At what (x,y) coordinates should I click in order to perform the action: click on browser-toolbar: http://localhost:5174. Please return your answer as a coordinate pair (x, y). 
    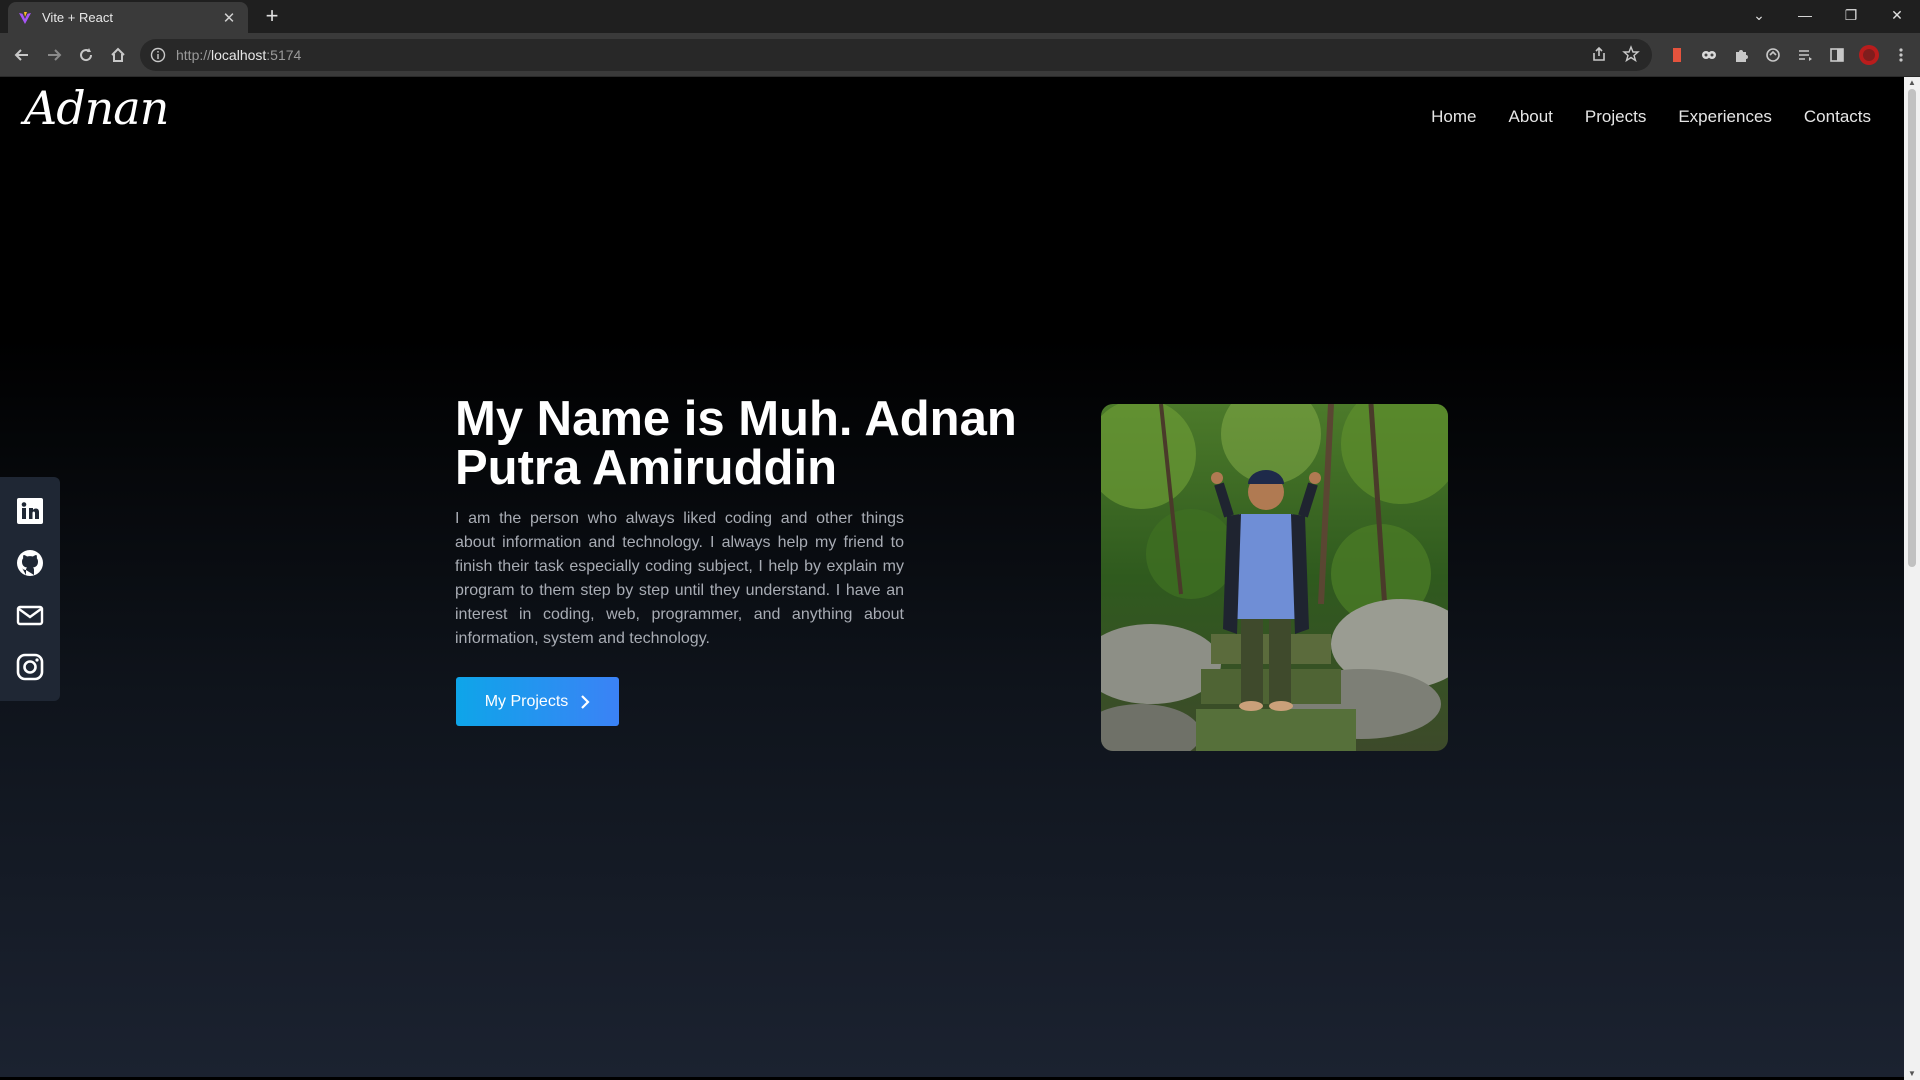
    Looking at the image, I should click on (960, 55).